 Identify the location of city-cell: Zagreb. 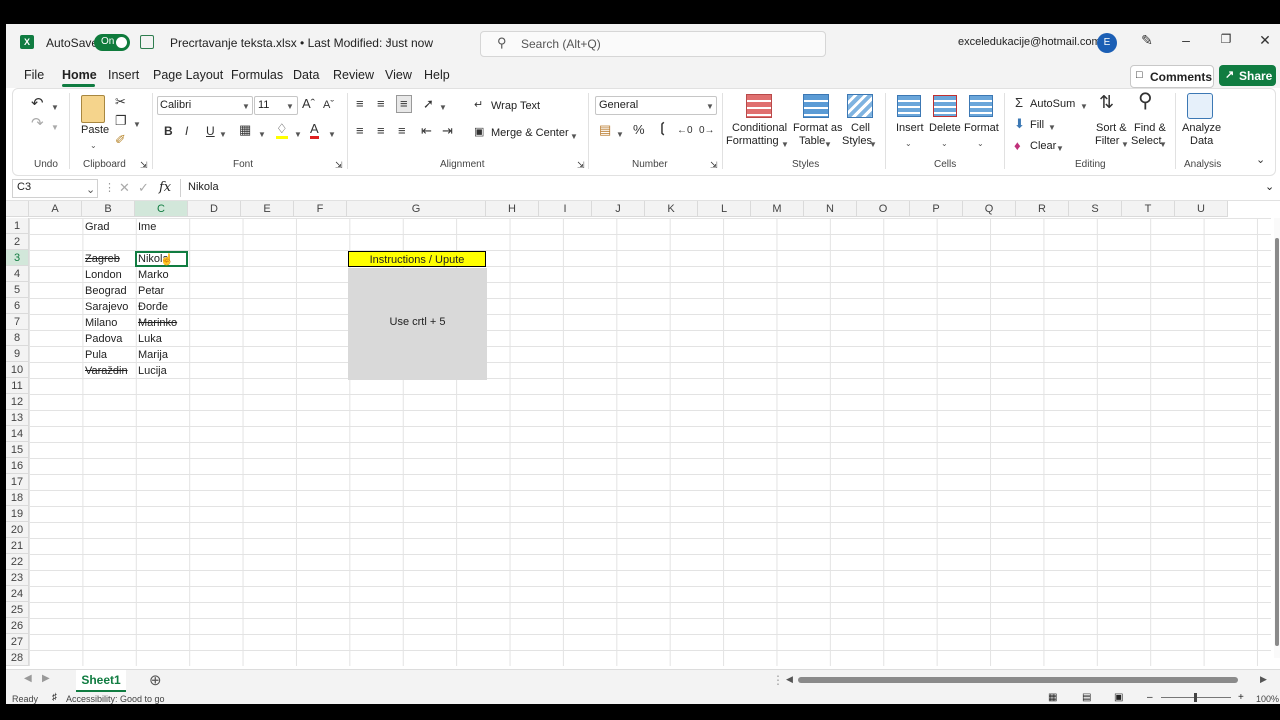
(102, 259).